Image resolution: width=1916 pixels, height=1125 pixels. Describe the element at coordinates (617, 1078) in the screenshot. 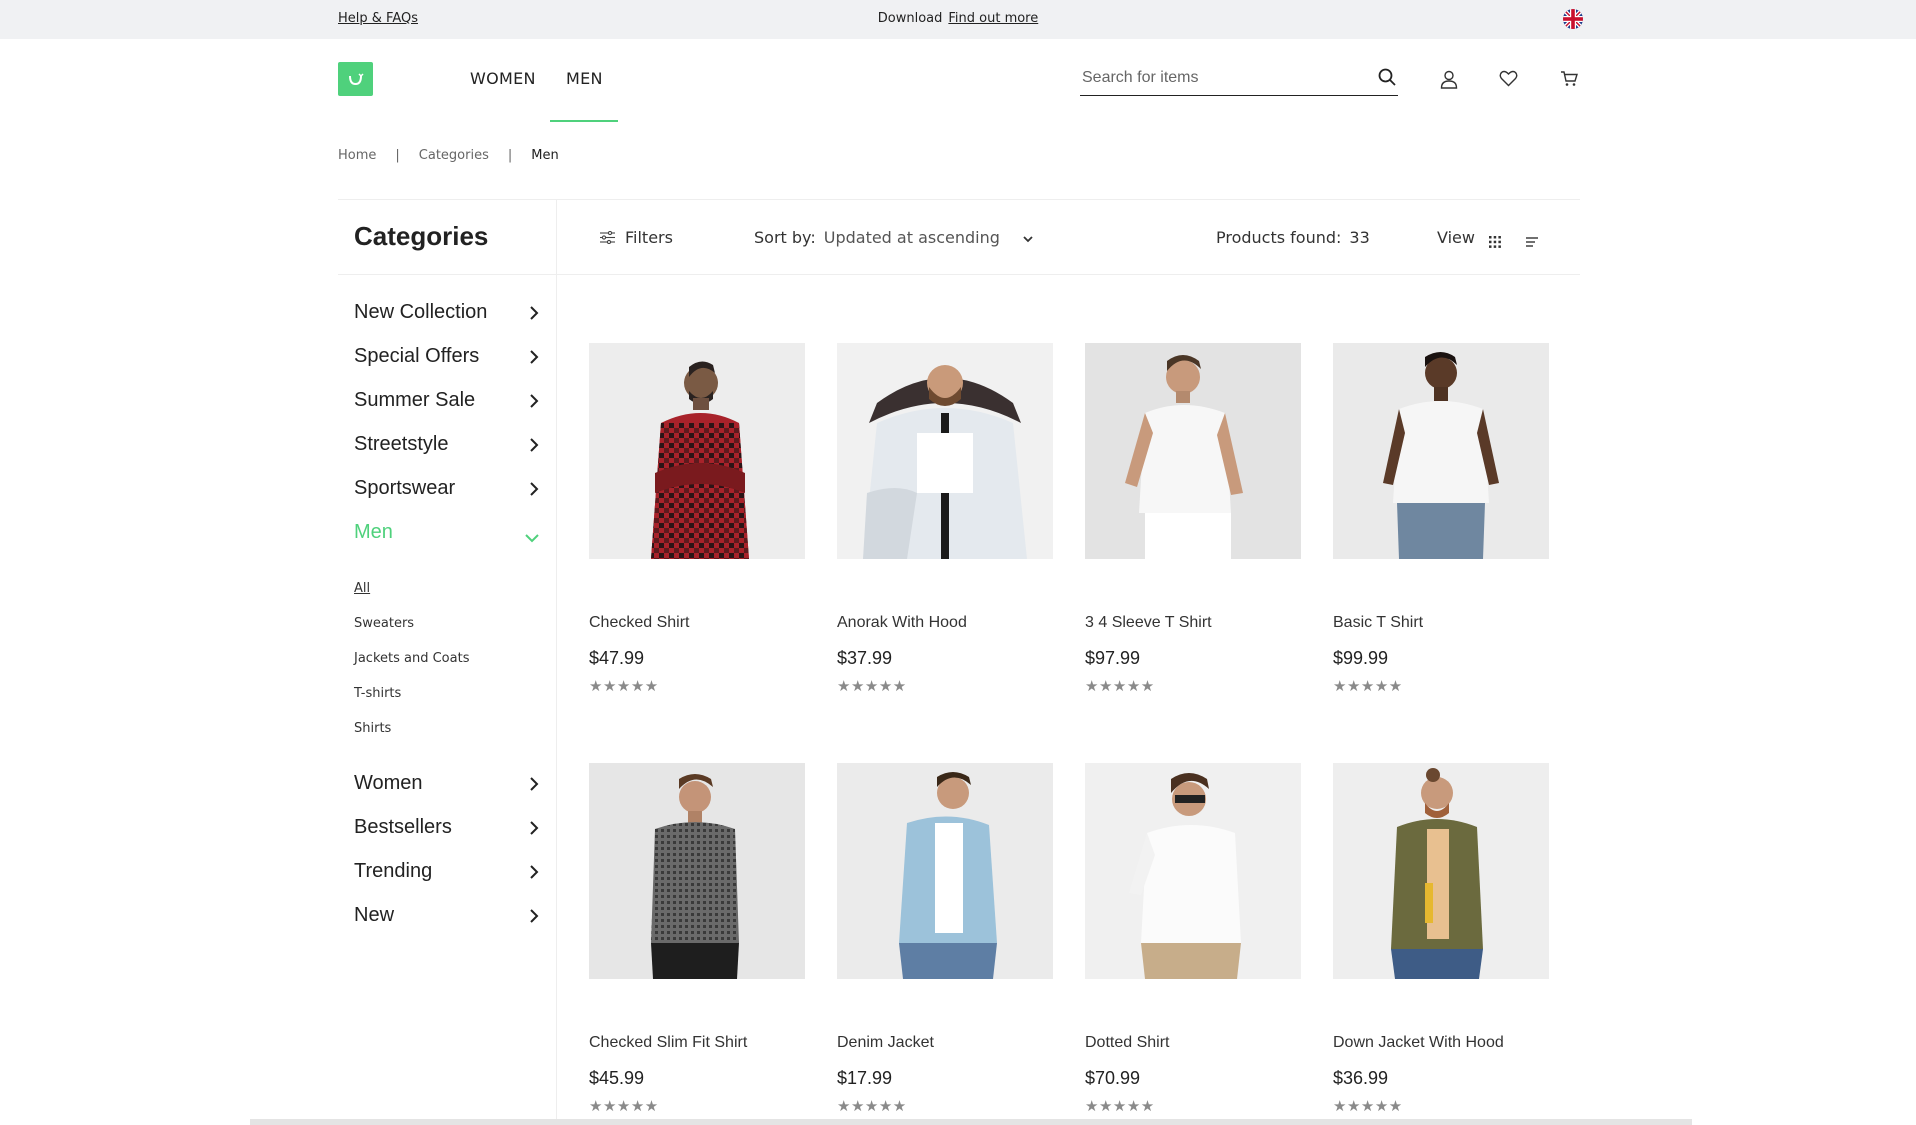

I see `product-price: $45.99` at that location.